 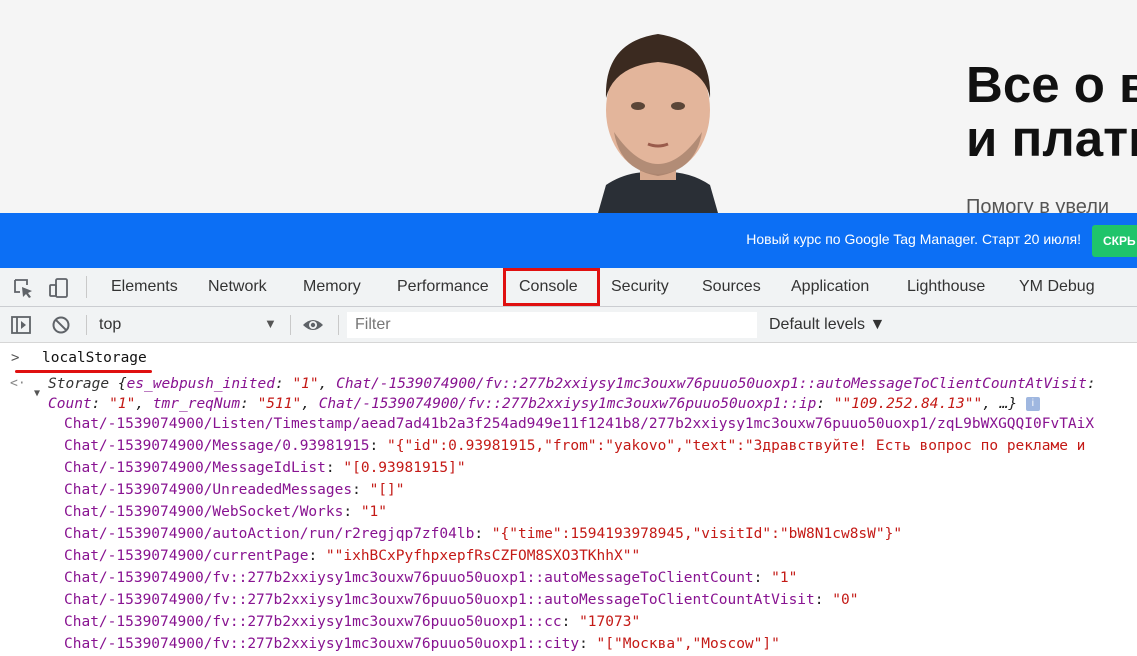 I want to click on page-subheadline: Помогу в увели, so click(x=1038, y=204).